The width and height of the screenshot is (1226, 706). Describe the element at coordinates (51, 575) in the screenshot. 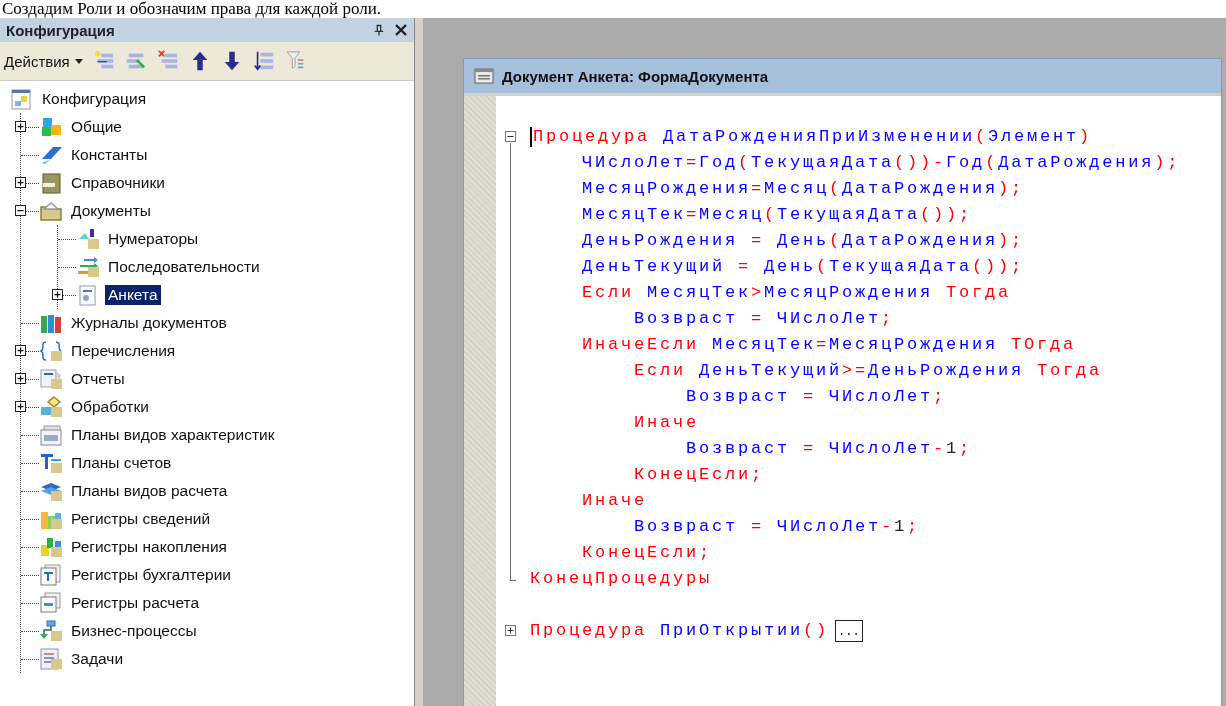

I see `ledger-icon` at that location.